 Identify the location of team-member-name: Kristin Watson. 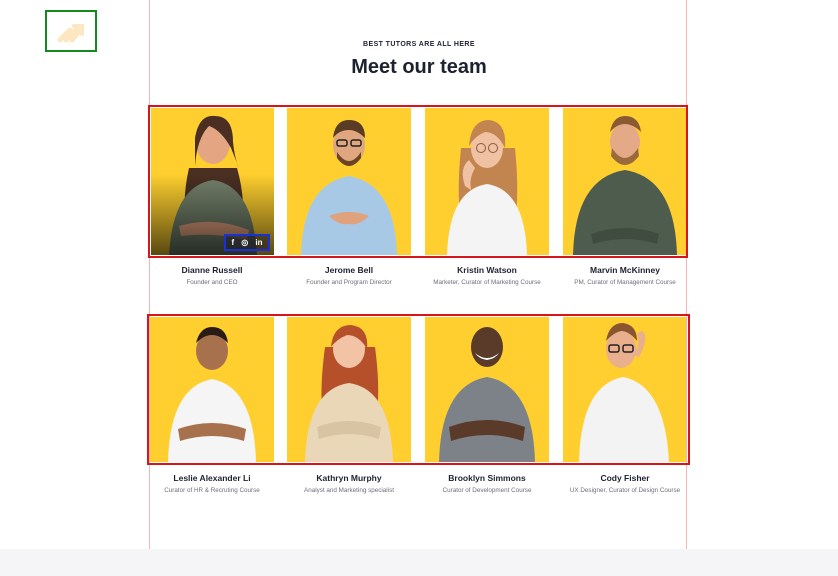
(487, 270).